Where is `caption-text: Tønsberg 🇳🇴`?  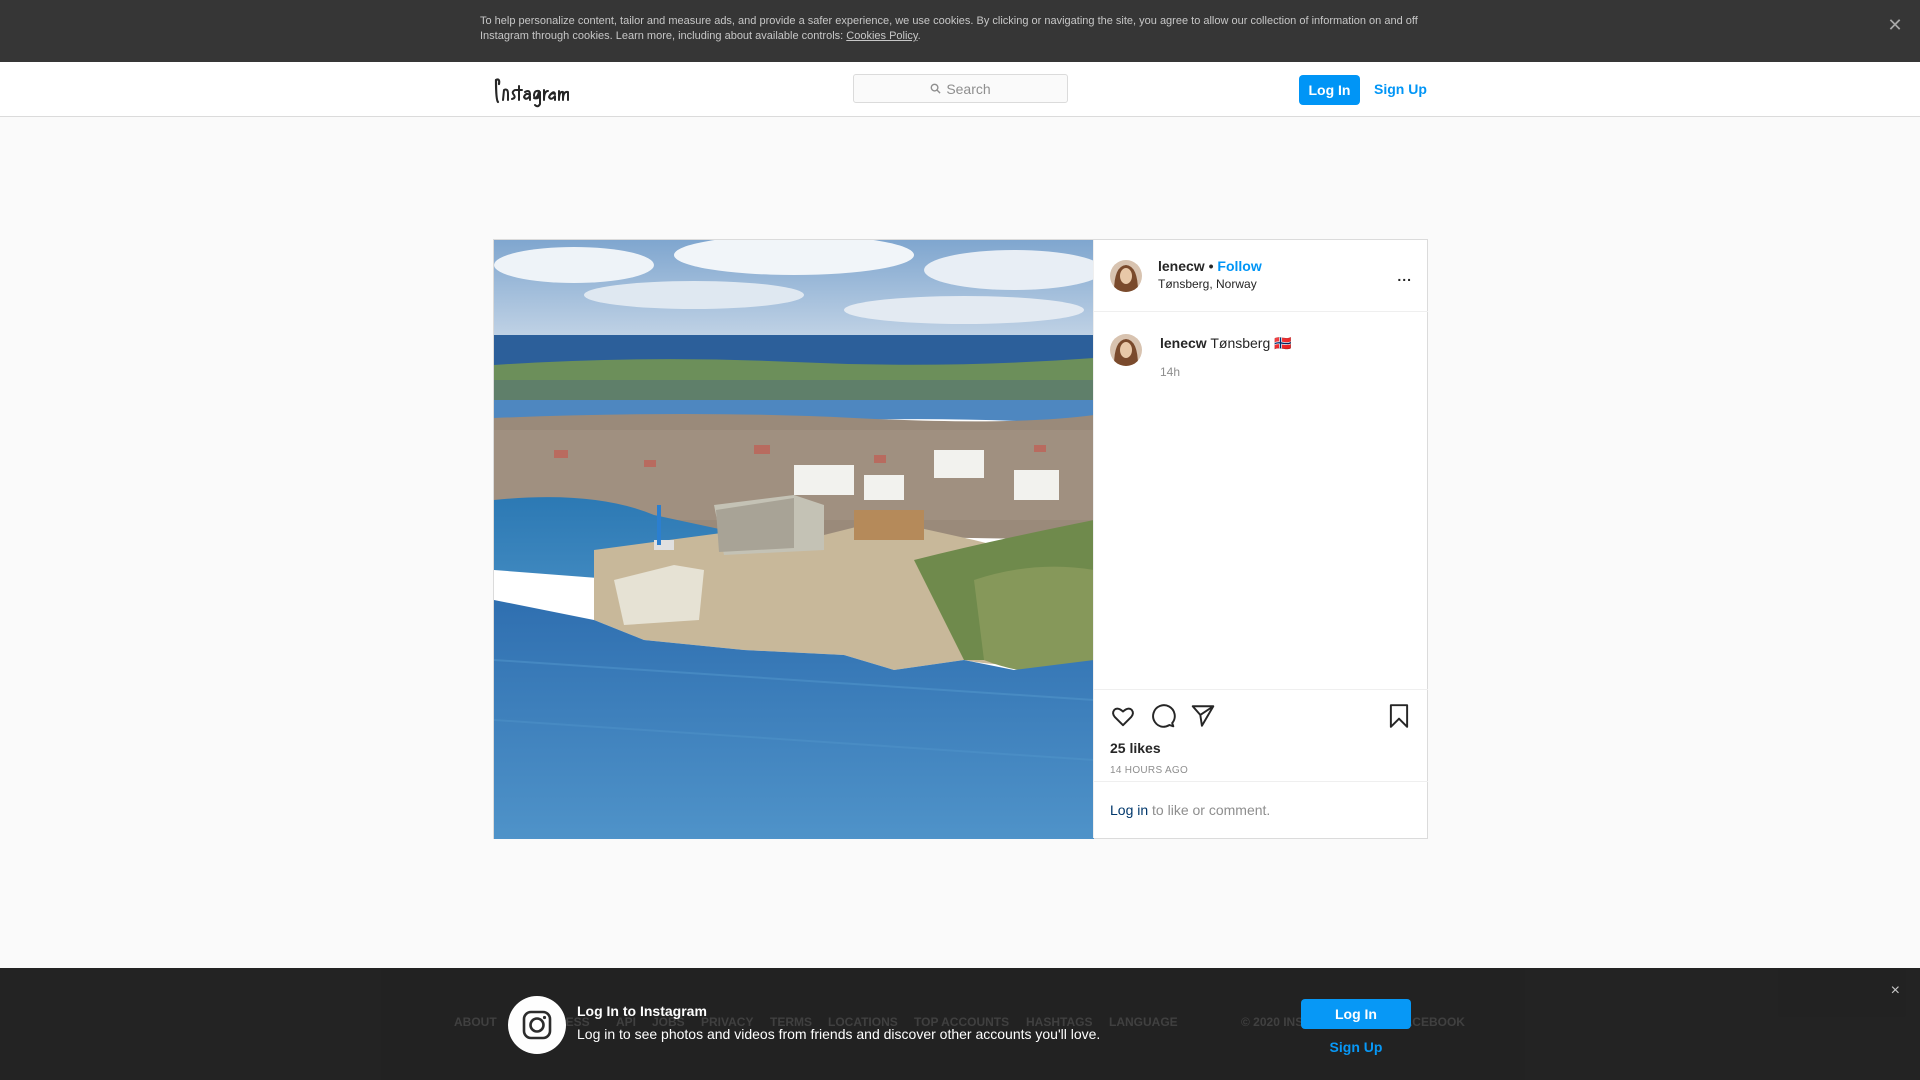 caption-text: Tønsberg 🇳🇴 is located at coordinates (1249, 343).